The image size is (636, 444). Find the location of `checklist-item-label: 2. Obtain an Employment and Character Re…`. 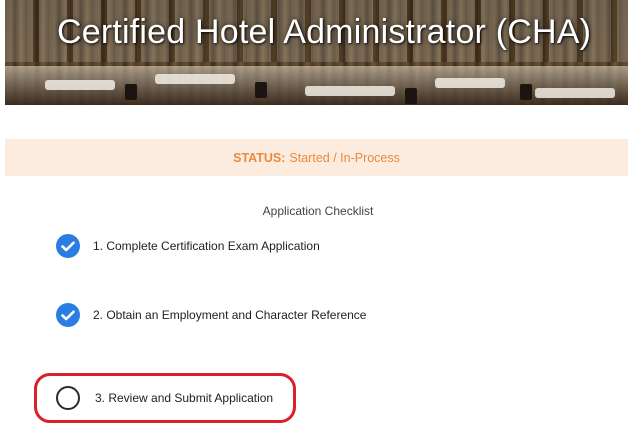

checklist-item-label: 2. Obtain an Employment and Character Re… is located at coordinates (230, 315).